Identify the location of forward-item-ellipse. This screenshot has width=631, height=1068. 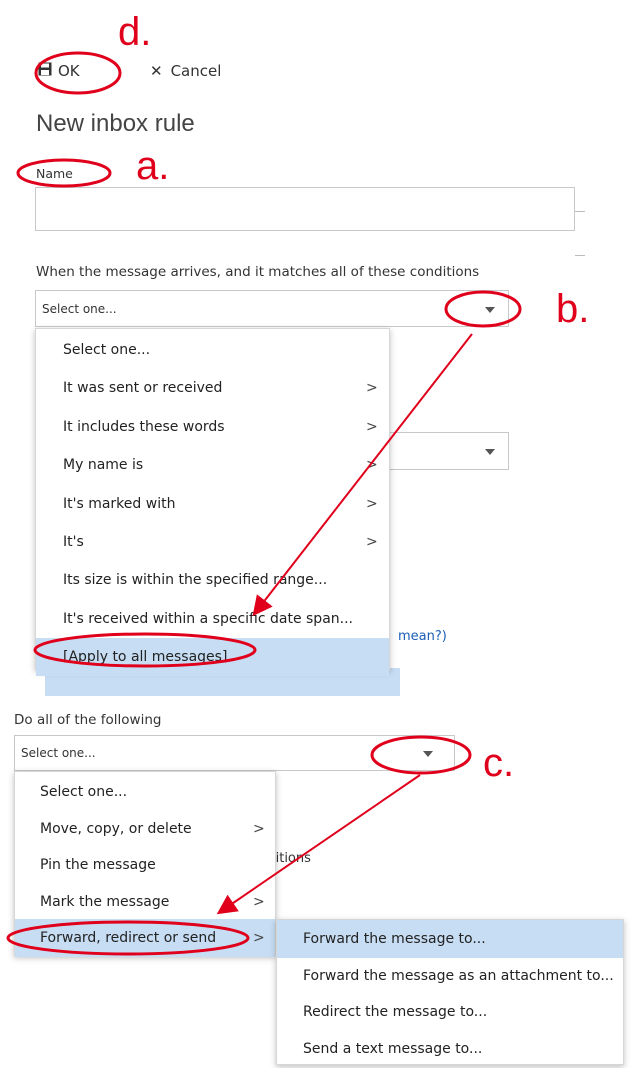
(128, 938).